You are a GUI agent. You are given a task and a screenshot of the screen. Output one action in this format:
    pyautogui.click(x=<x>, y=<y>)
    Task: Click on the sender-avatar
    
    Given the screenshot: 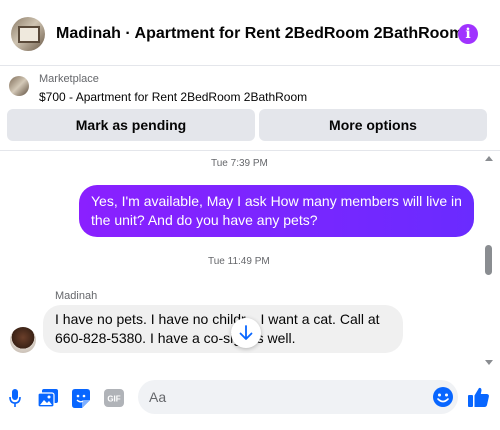 What is the action you would take?
    pyautogui.click(x=23, y=340)
    